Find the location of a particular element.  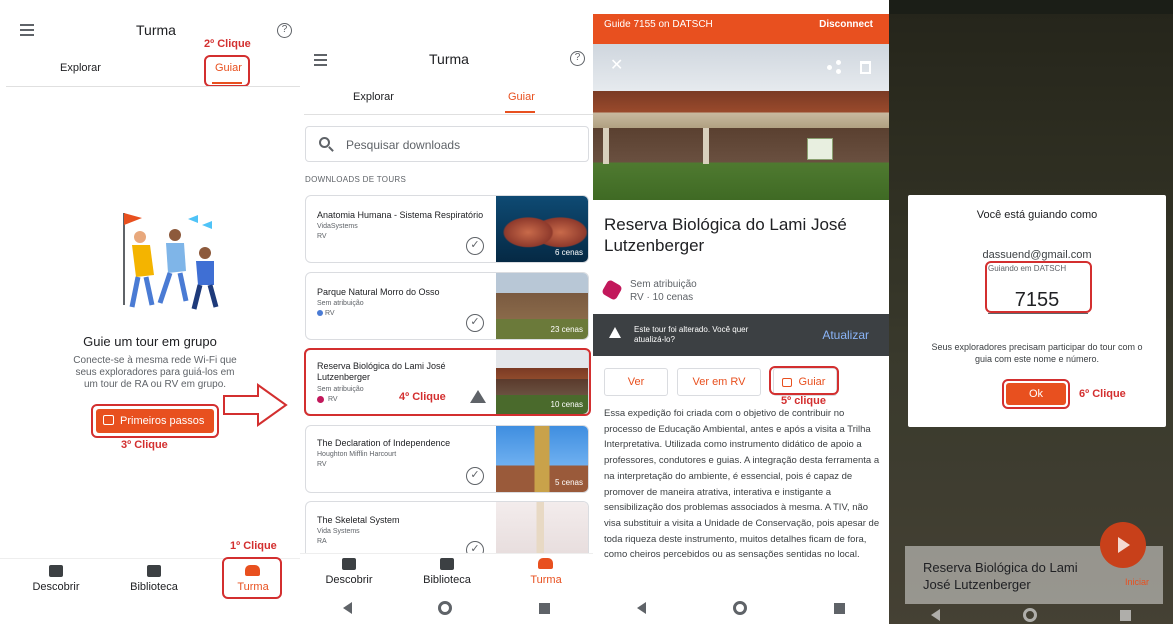

tab-indicator is located at coordinates (520, 112).